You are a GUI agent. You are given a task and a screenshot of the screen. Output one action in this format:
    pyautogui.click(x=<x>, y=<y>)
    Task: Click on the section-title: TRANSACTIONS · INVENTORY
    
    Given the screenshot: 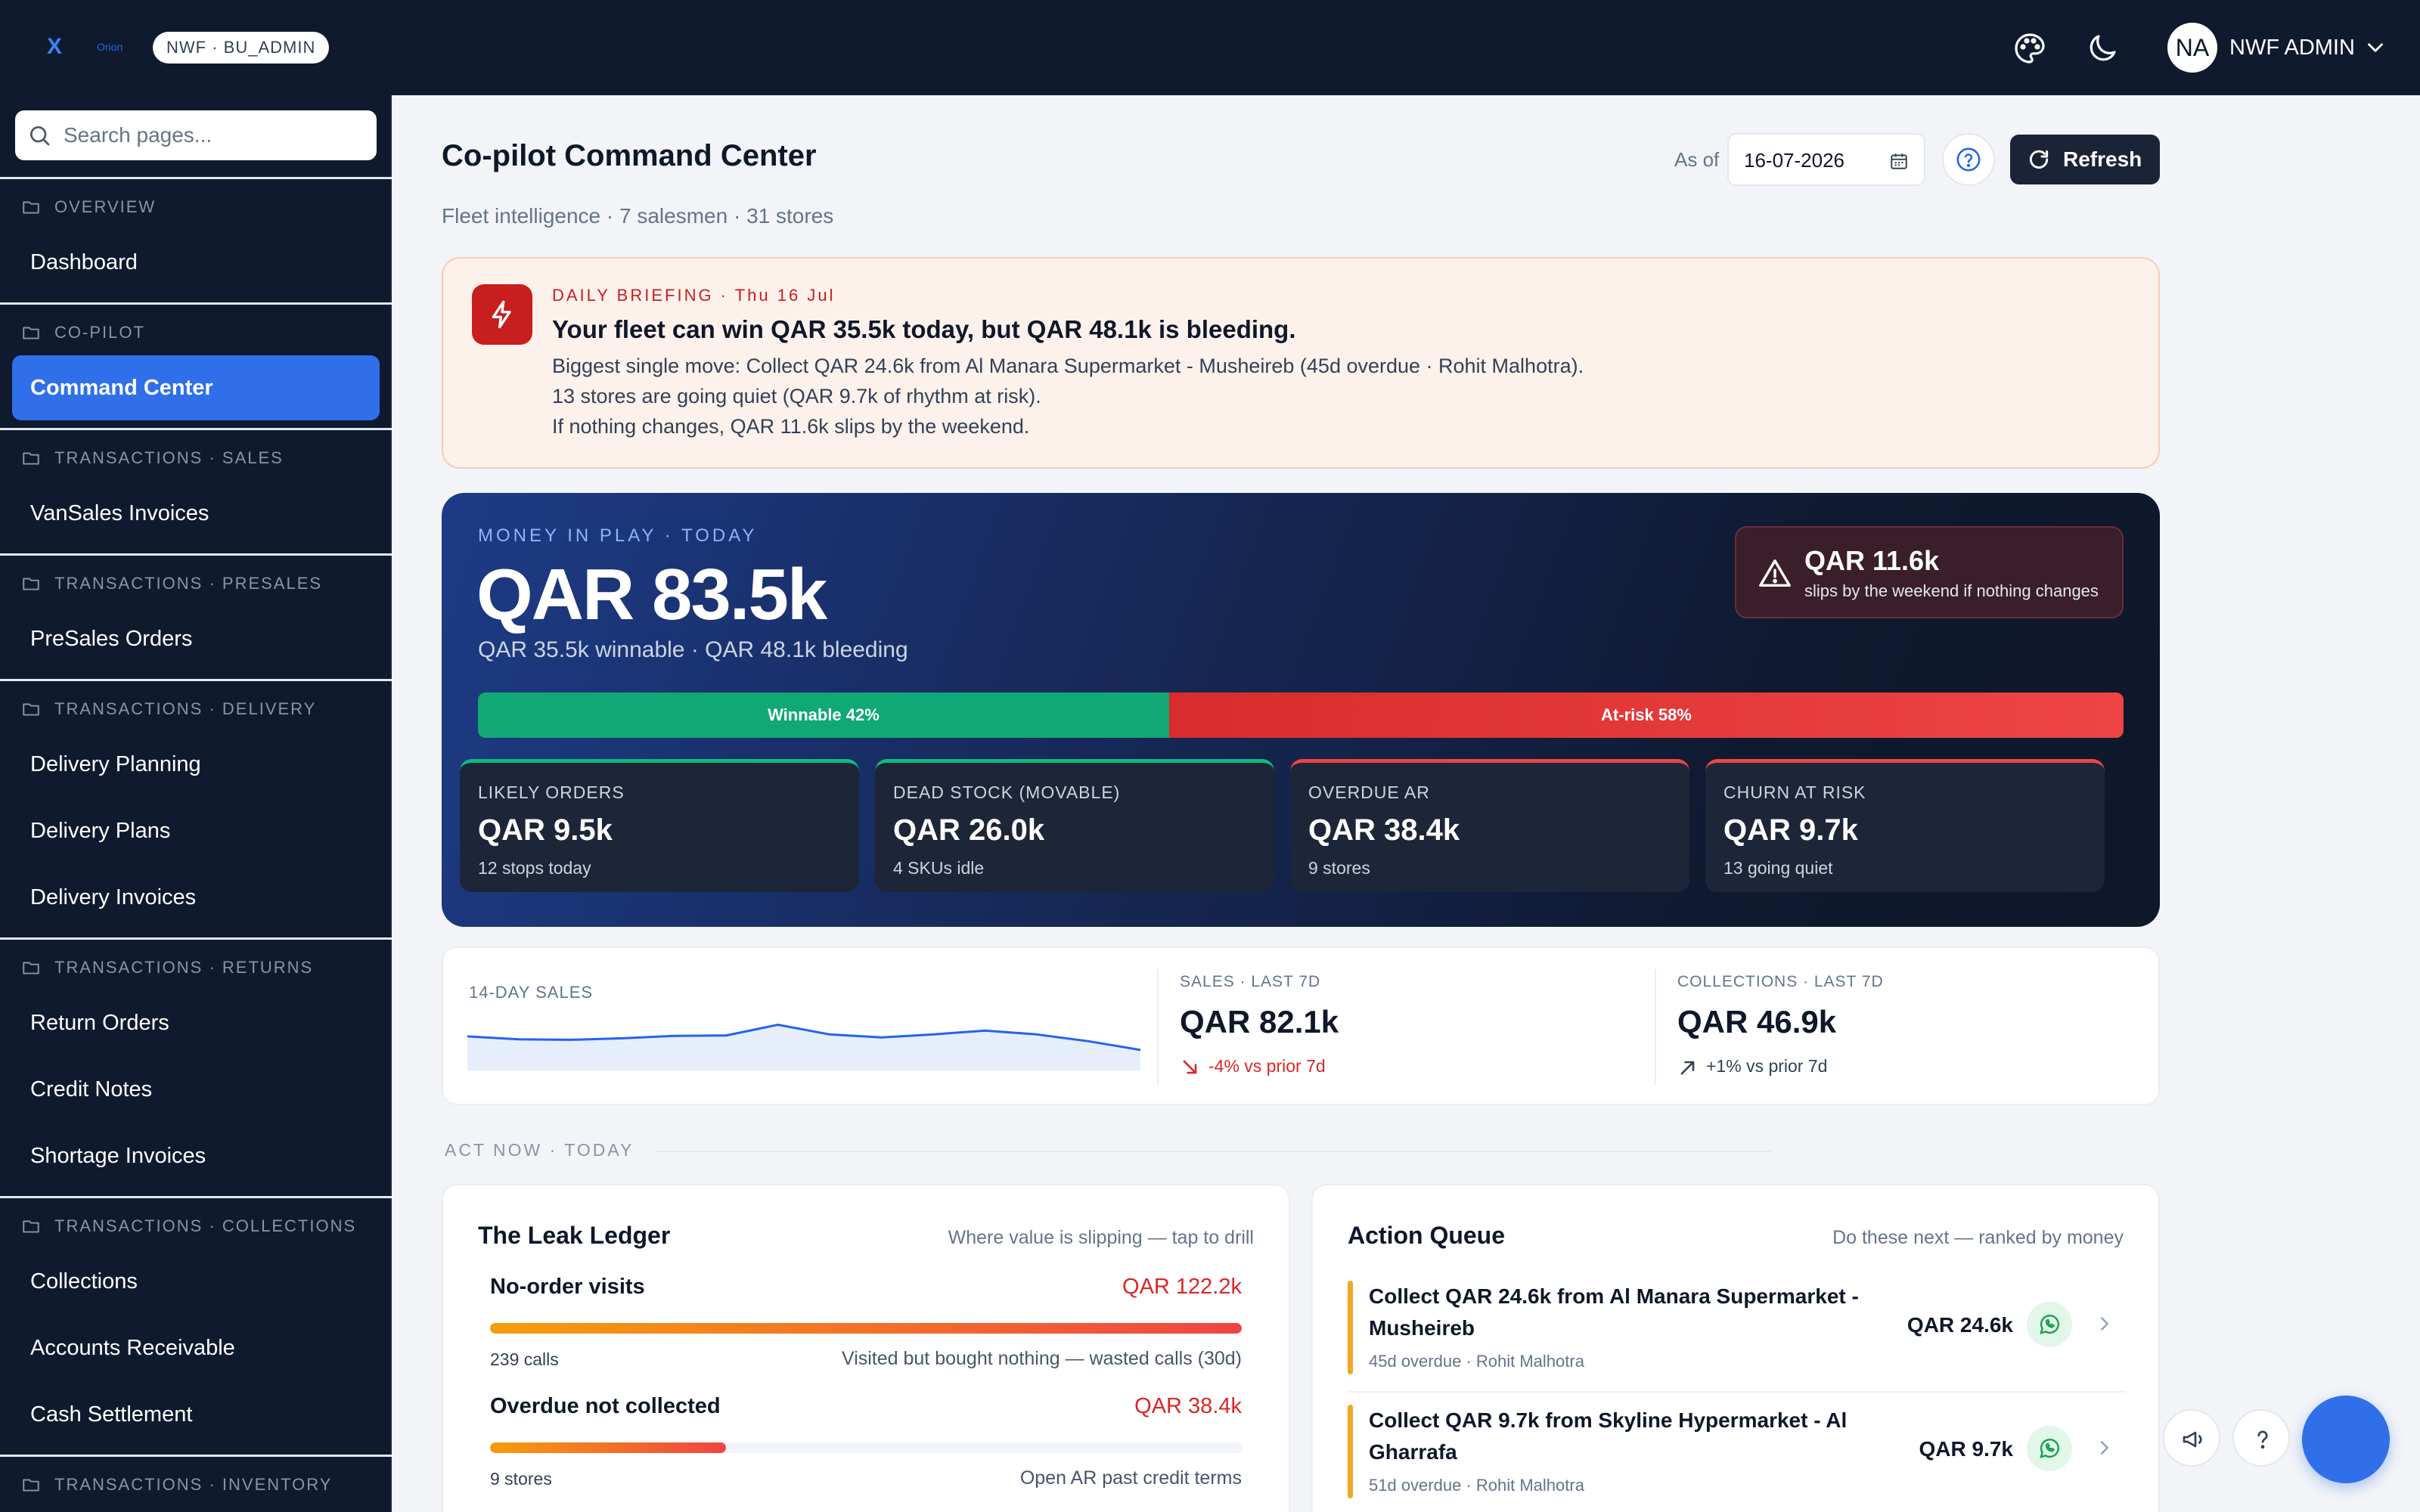 What is the action you would take?
    pyautogui.click(x=193, y=1484)
    